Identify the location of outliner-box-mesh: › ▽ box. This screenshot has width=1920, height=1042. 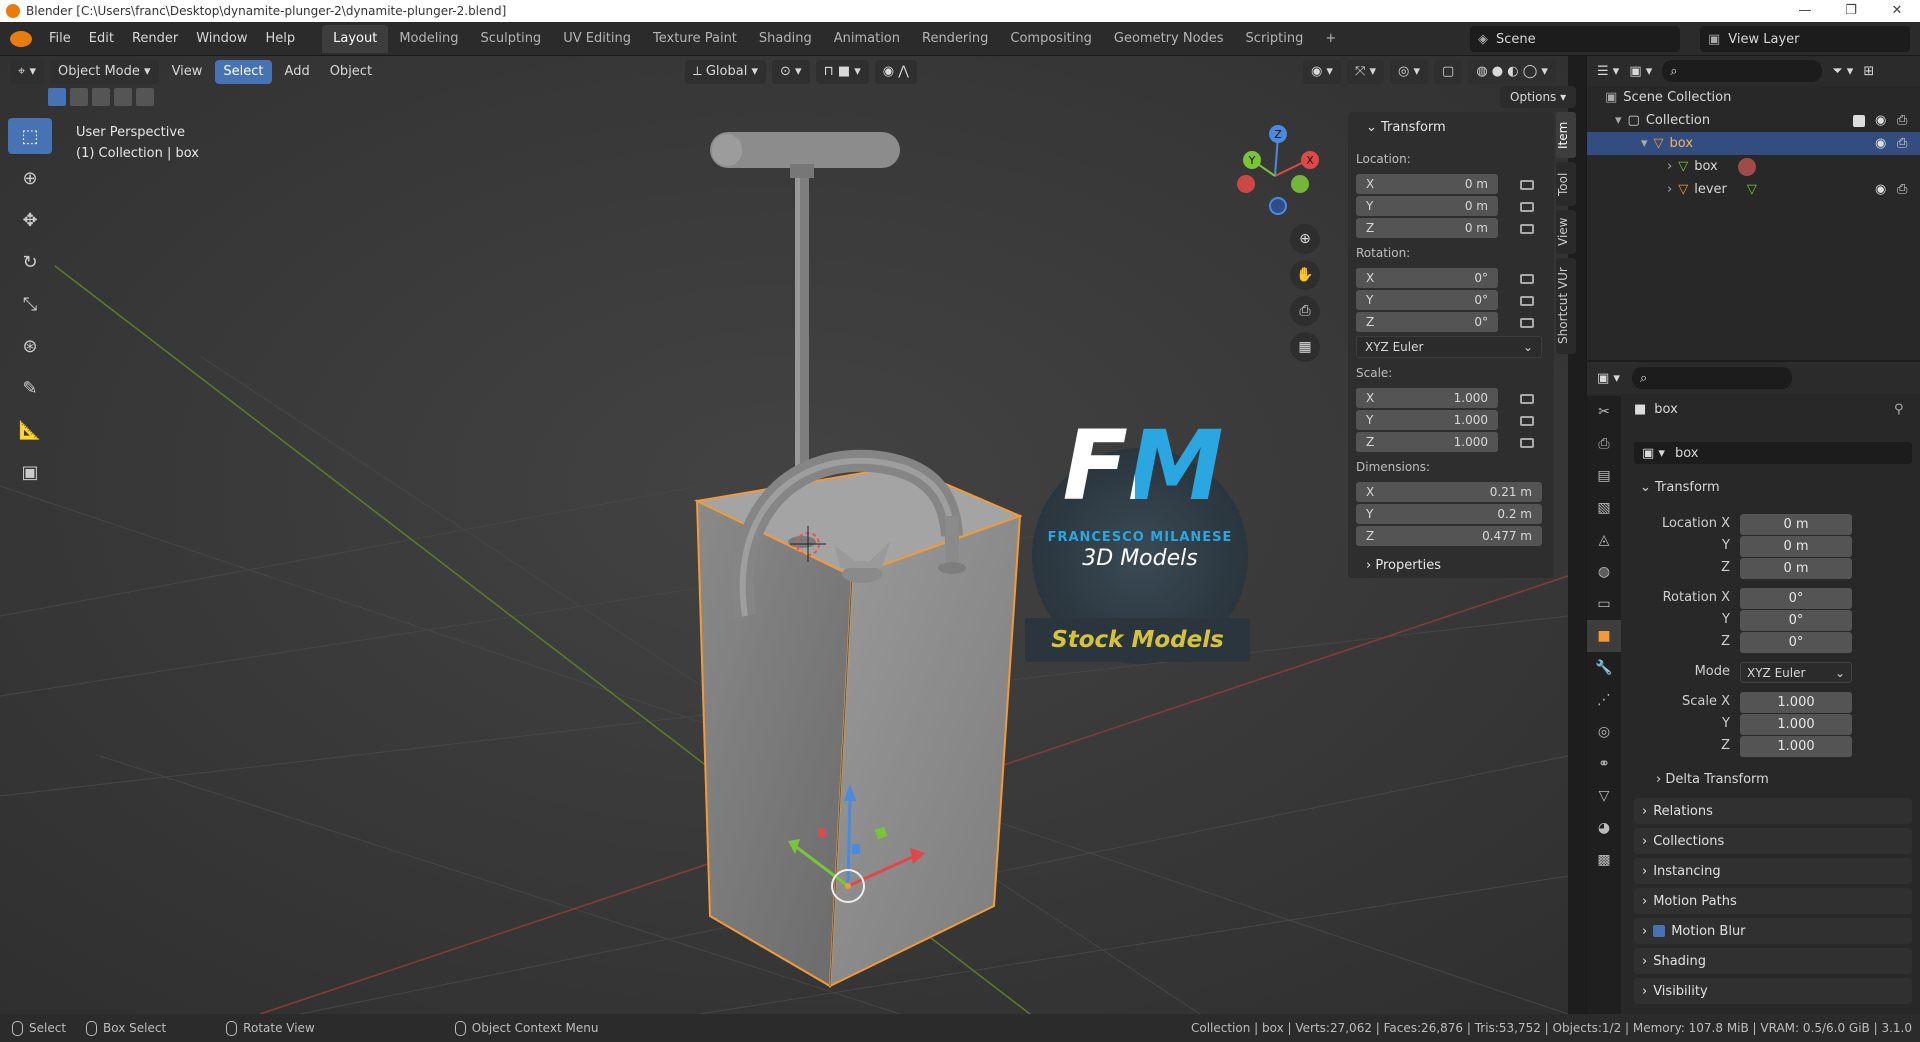
(1753, 166).